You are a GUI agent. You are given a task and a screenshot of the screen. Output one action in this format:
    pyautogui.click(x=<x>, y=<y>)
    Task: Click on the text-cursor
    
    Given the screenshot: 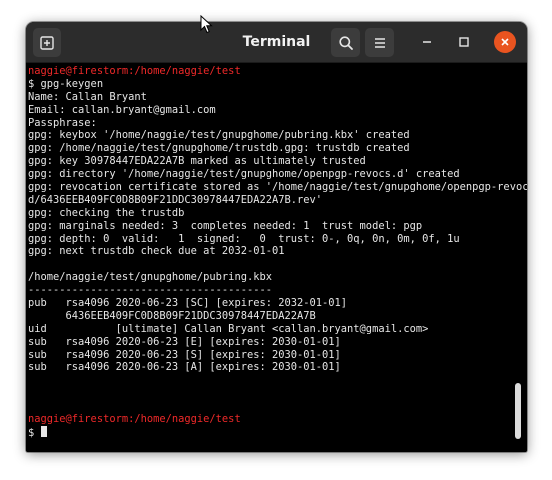 What is the action you would take?
    pyautogui.click(x=43, y=431)
    